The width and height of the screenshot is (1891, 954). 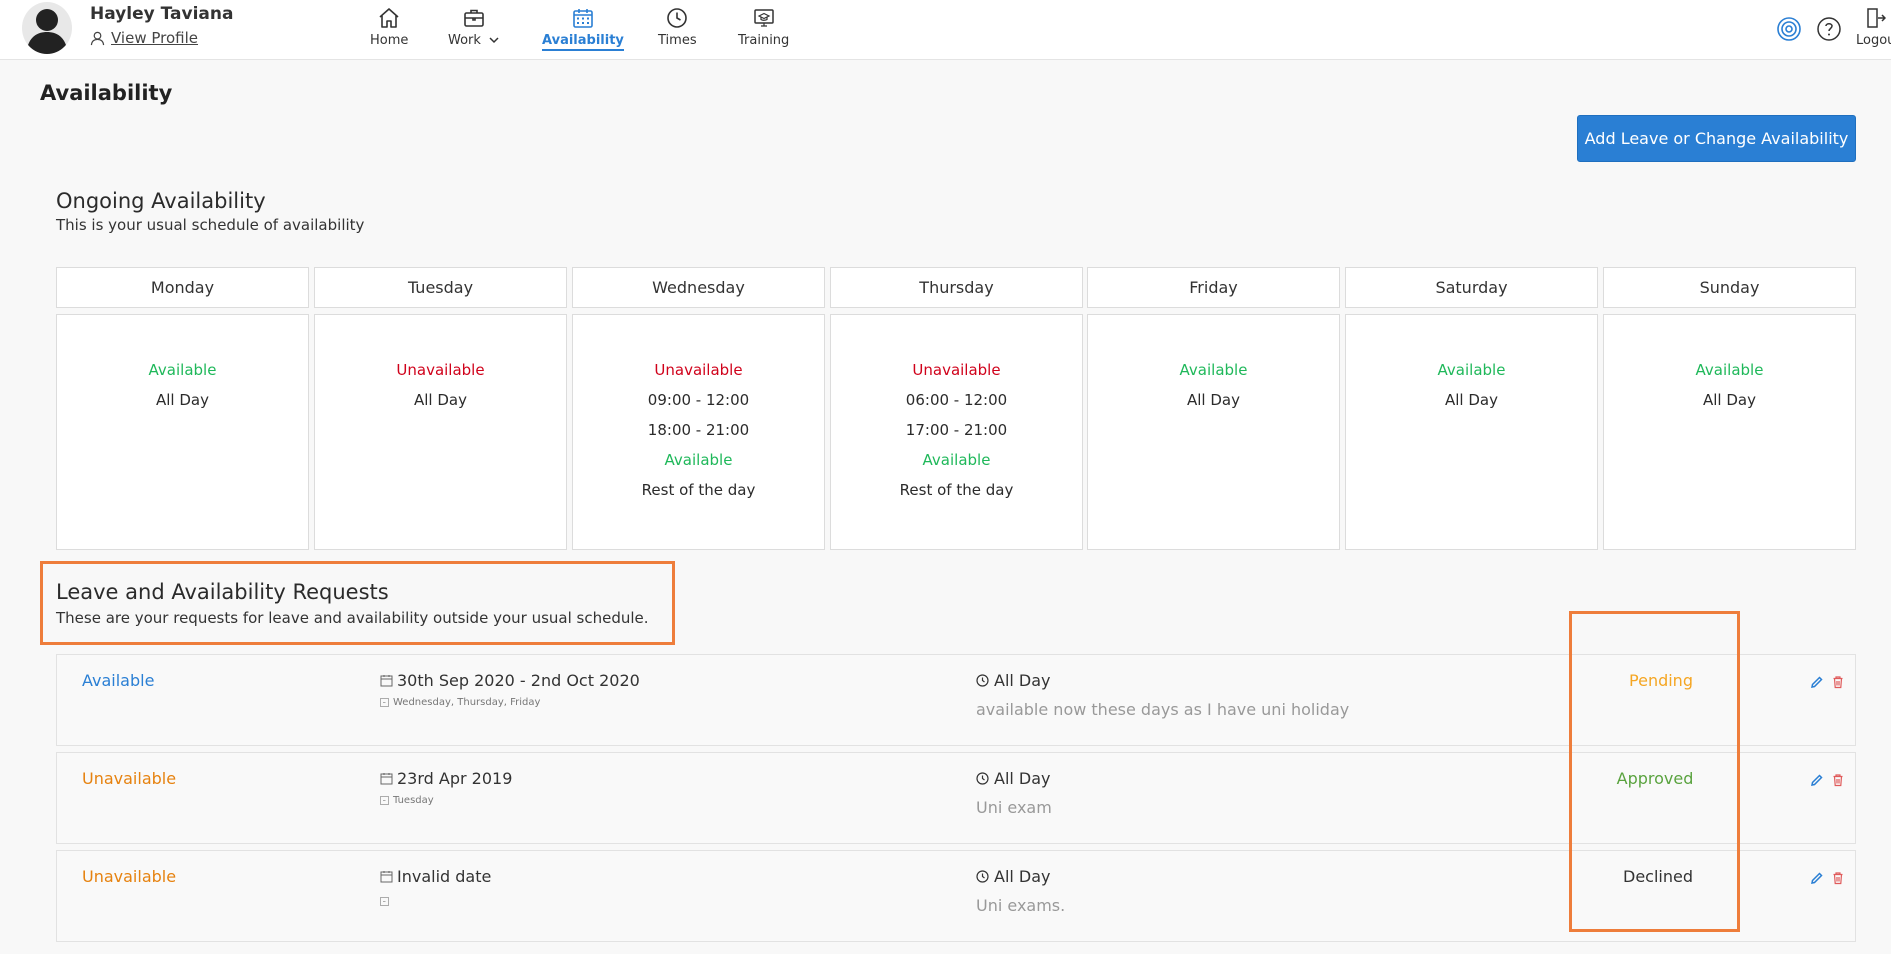 What do you see at coordinates (413, 800) in the screenshot?
I see `request-days-text: Tuesday` at bounding box center [413, 800].